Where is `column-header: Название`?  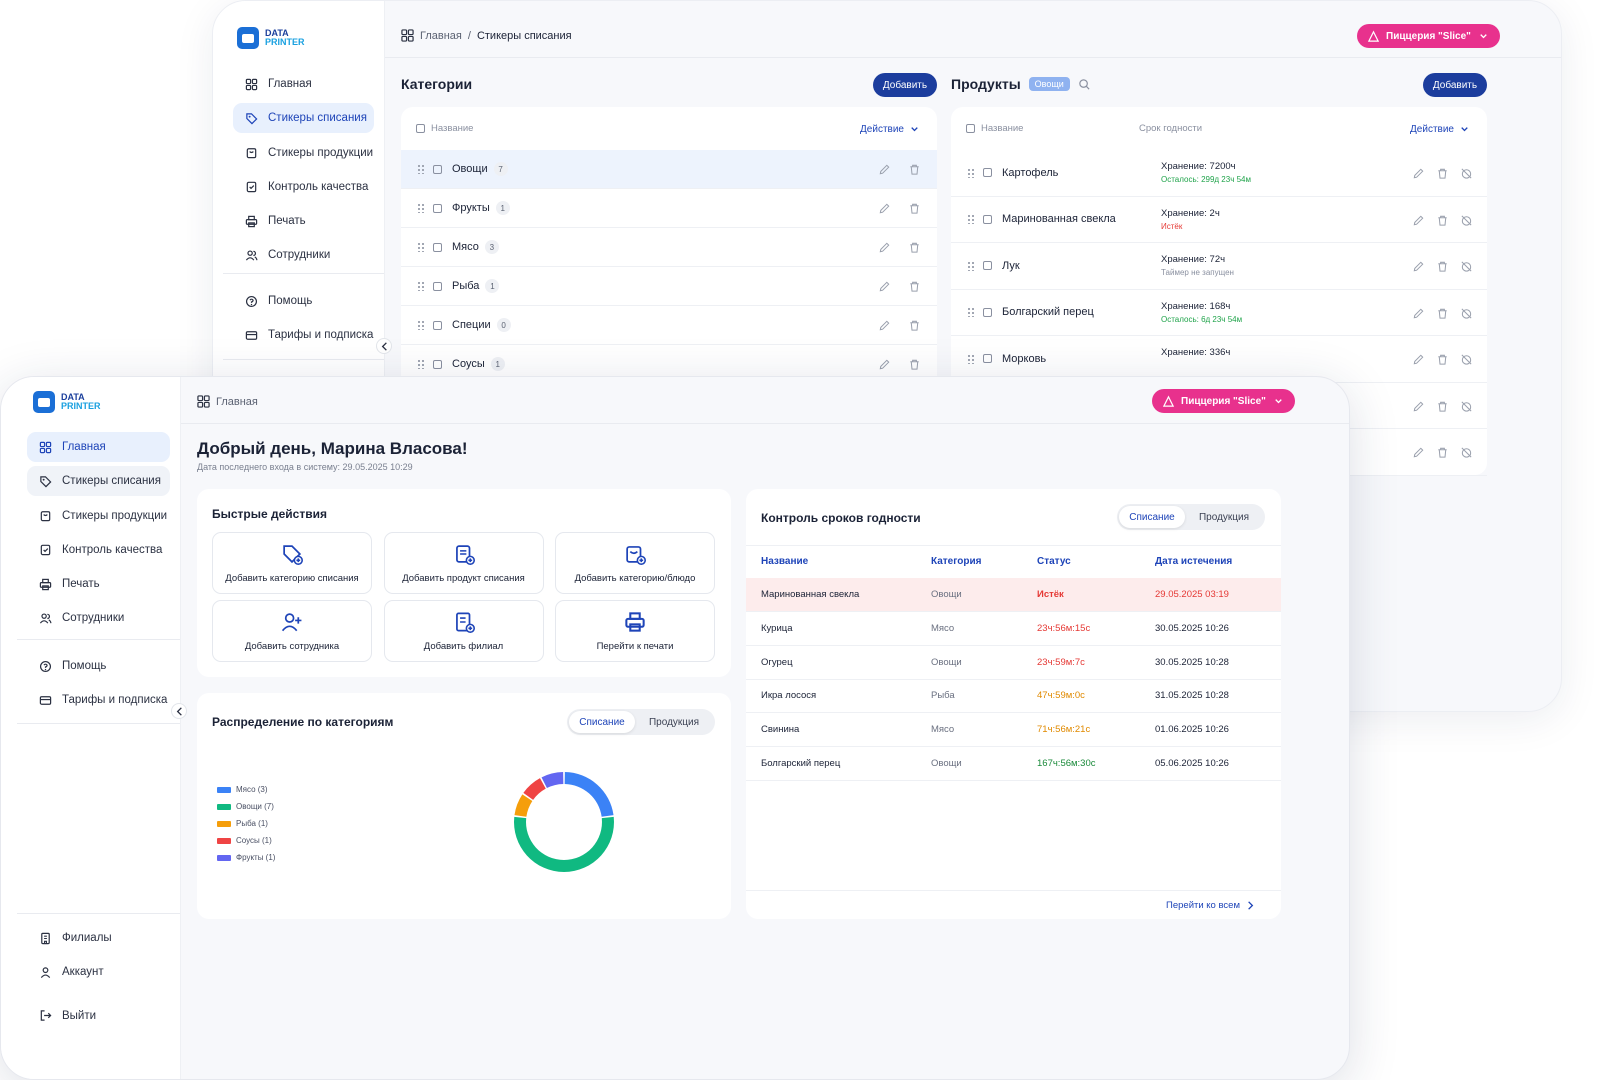 column-header: Название is located at coordinates (784, 561).